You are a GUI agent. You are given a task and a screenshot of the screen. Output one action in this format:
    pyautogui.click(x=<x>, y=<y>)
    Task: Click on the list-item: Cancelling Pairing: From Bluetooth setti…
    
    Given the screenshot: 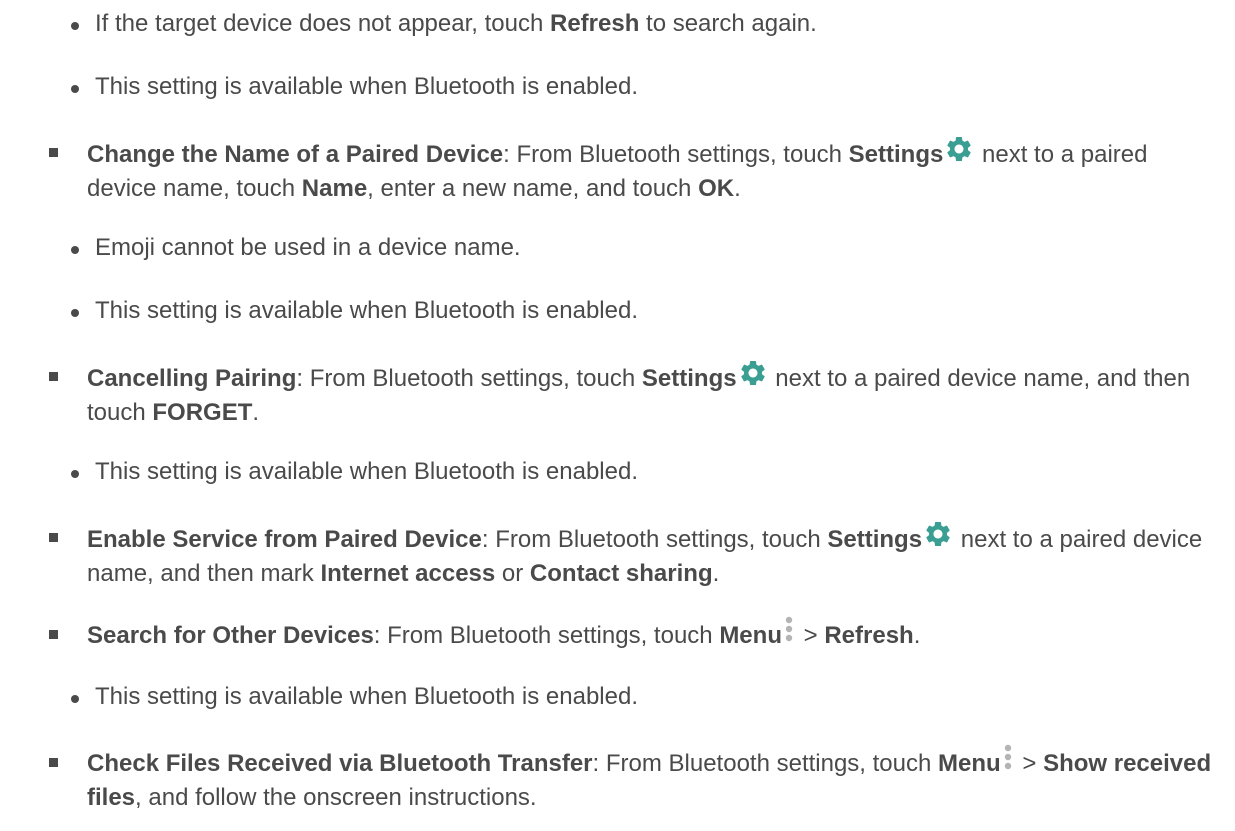 What is the action you would take?
    pyautogui.click(x=633, y=394)
    